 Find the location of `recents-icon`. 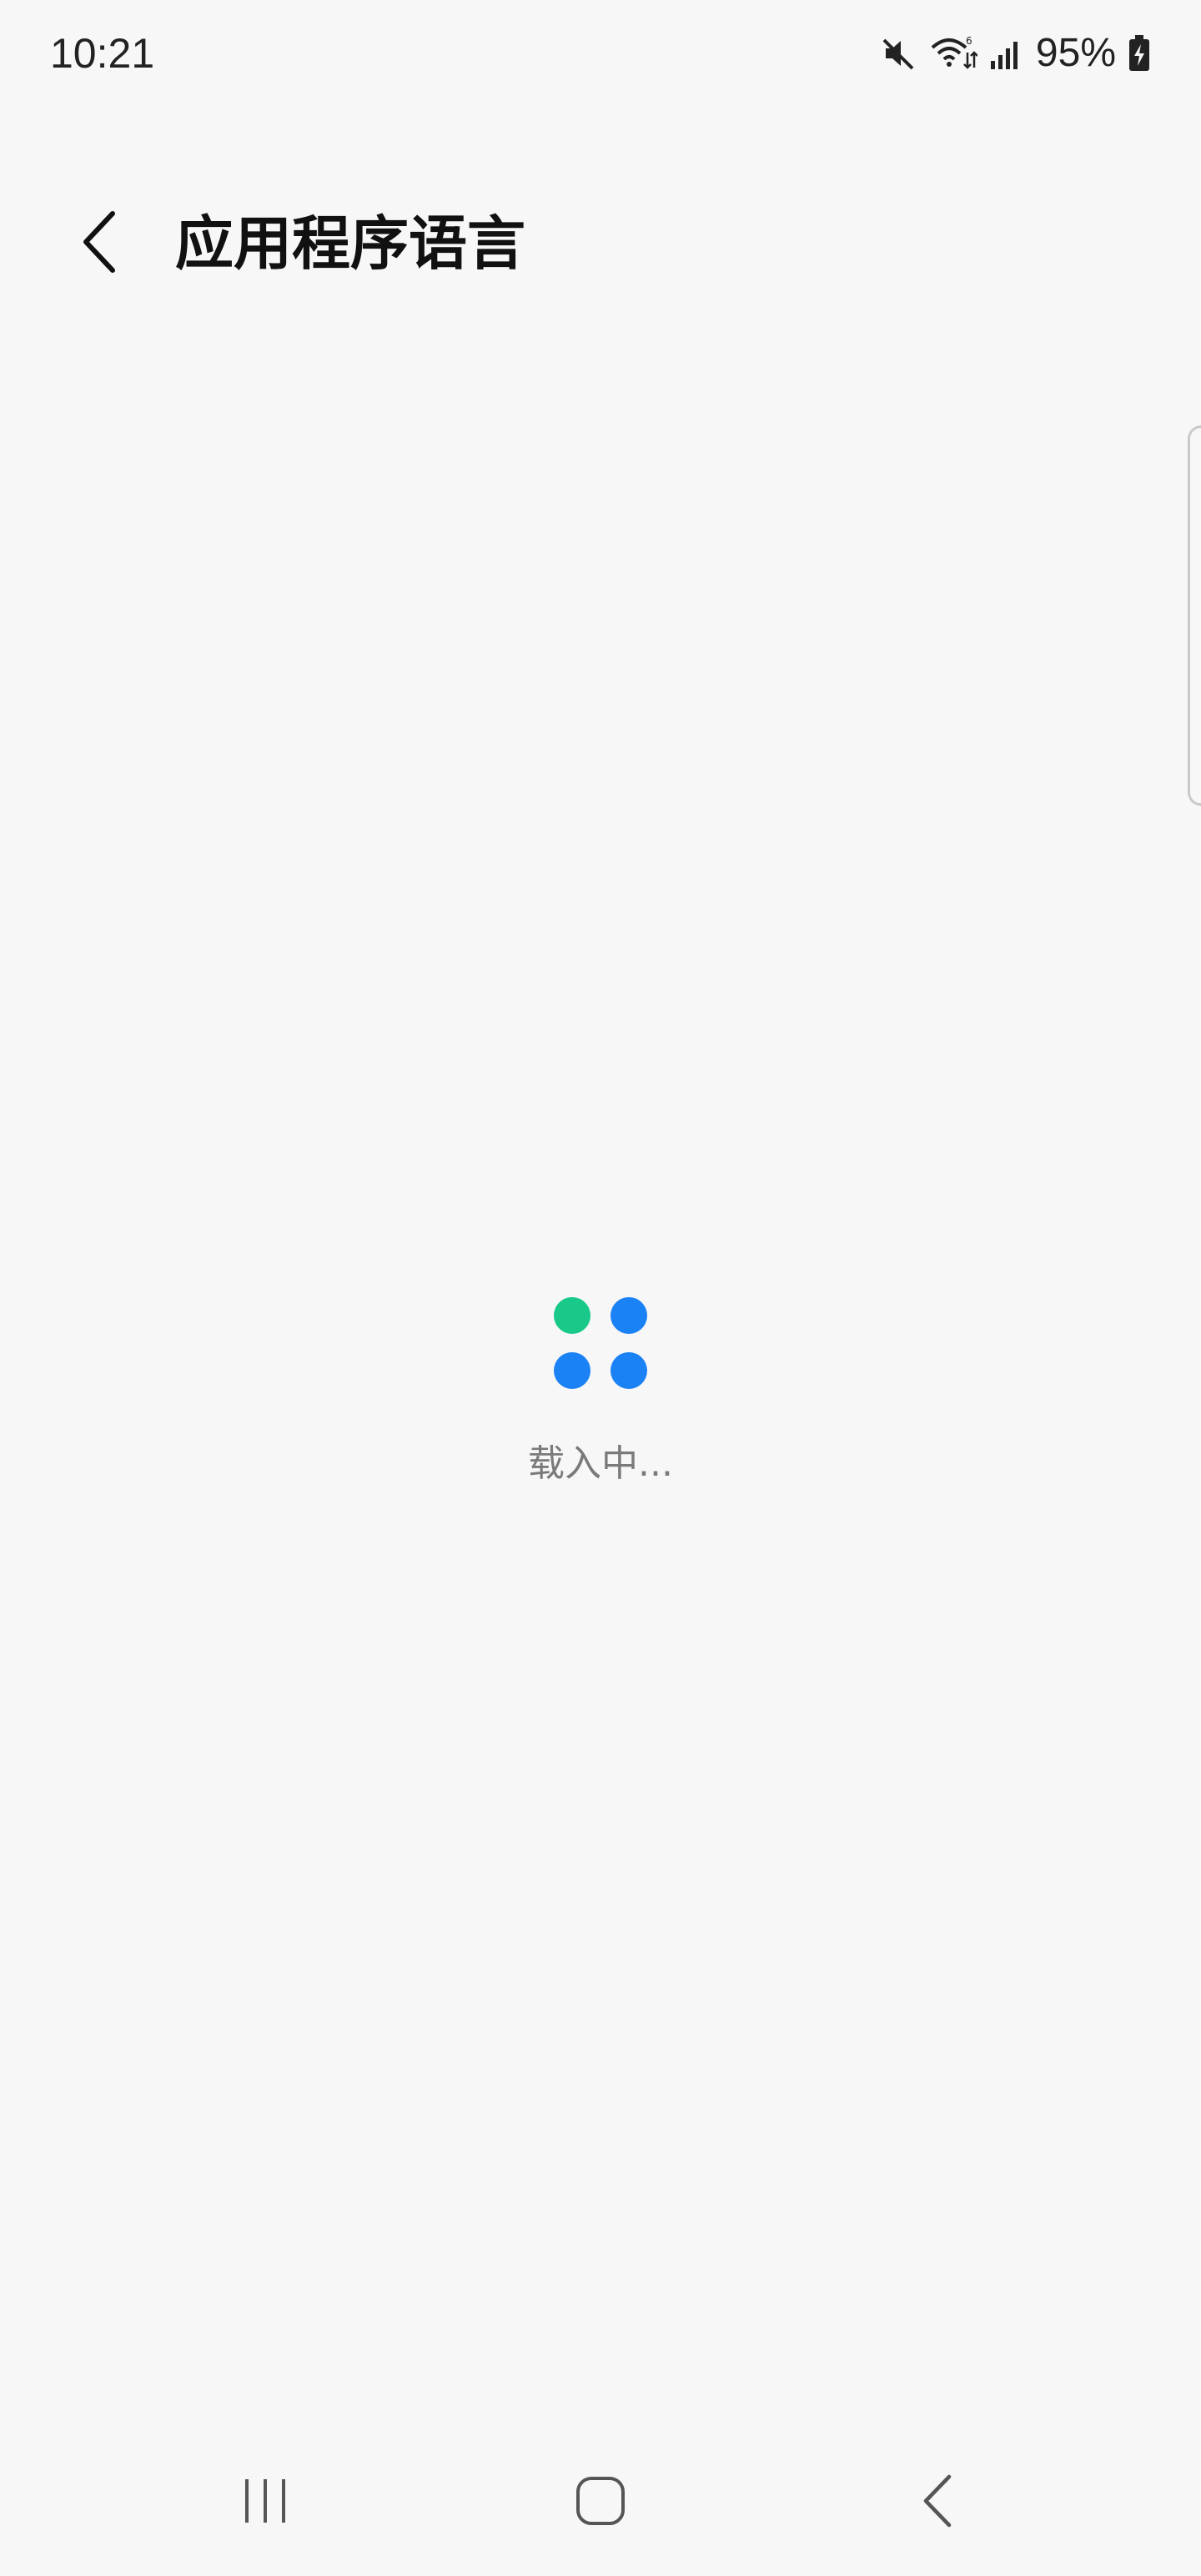

recents-icon is located at coordinates (265, 2502).